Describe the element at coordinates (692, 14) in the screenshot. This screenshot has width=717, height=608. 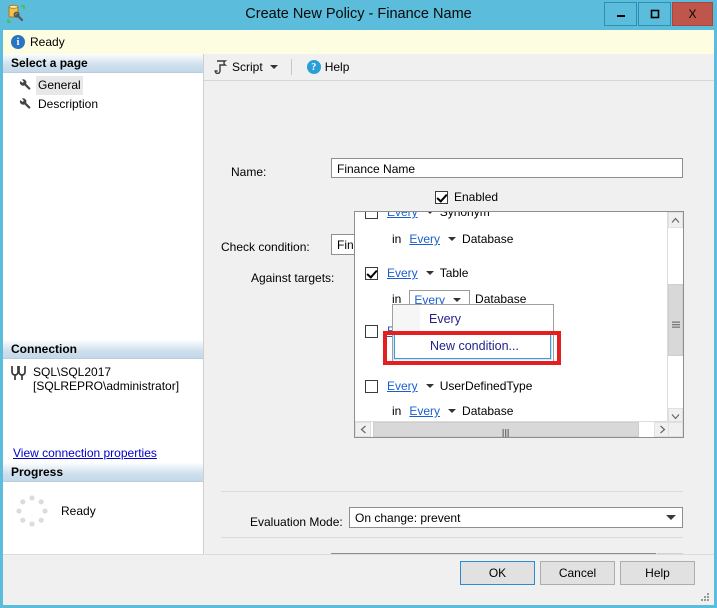
I see `close-button: X` at that location.